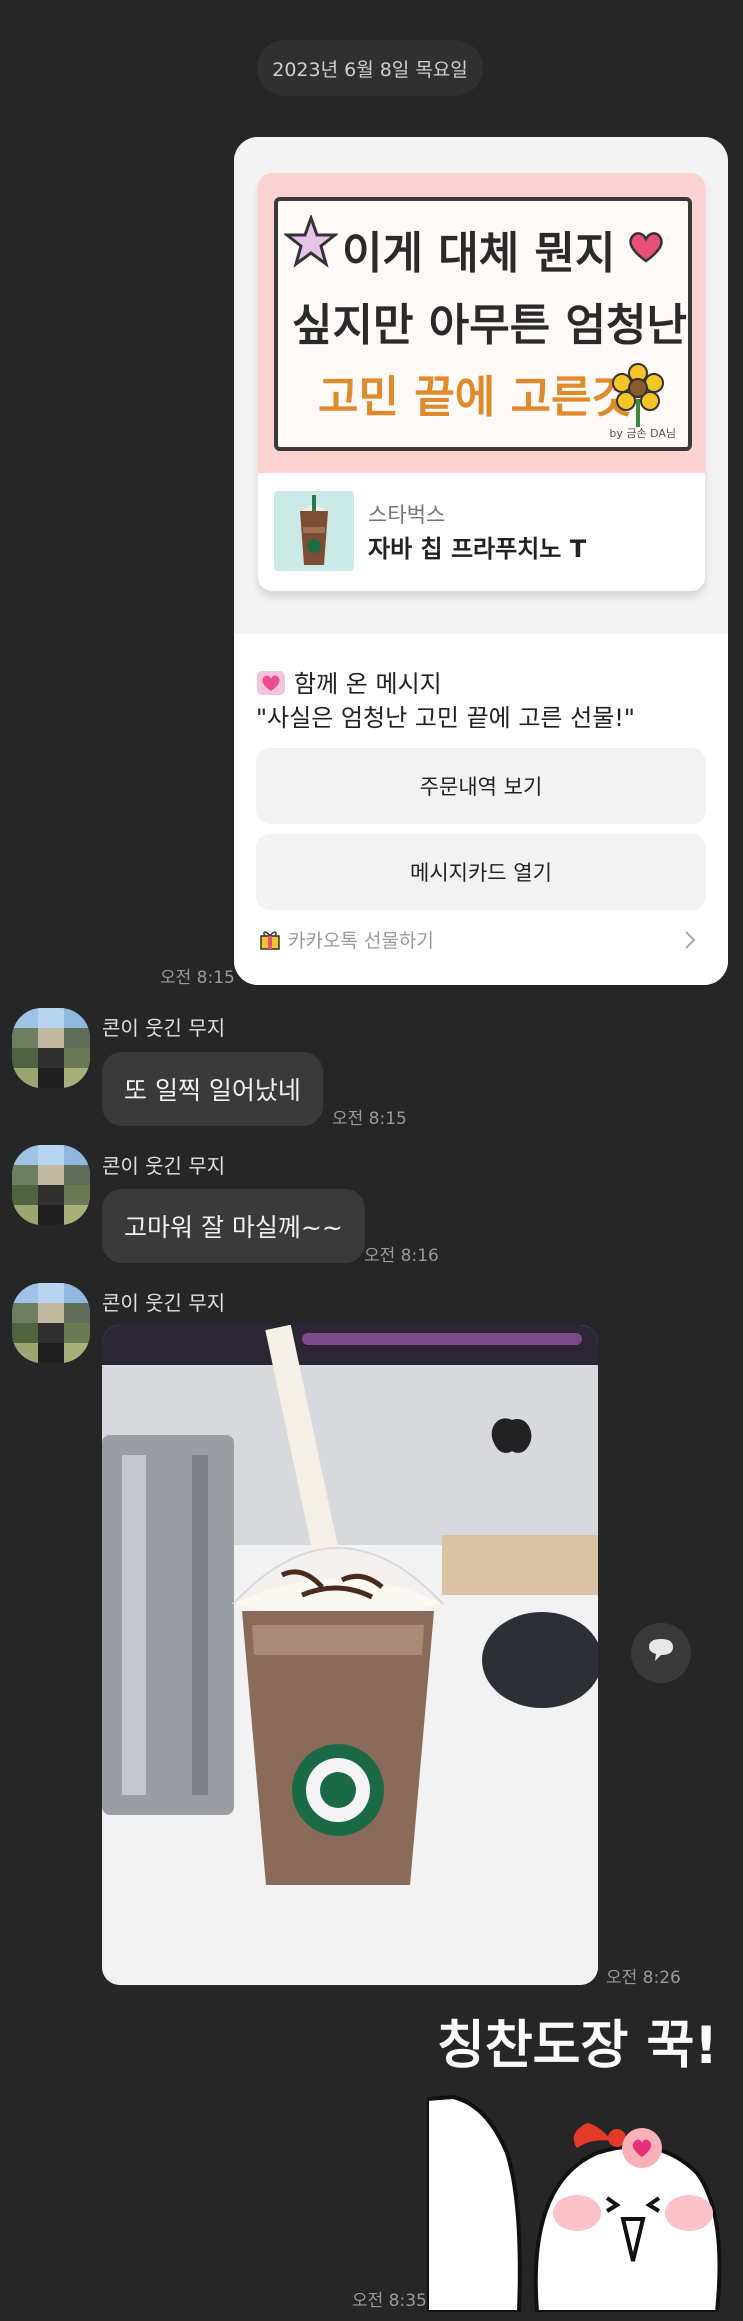  What do you see at coordinates (368, 684) in the screenshot?
I see `note-header: 함께 온 메시지` at bounding box center [368, 684].